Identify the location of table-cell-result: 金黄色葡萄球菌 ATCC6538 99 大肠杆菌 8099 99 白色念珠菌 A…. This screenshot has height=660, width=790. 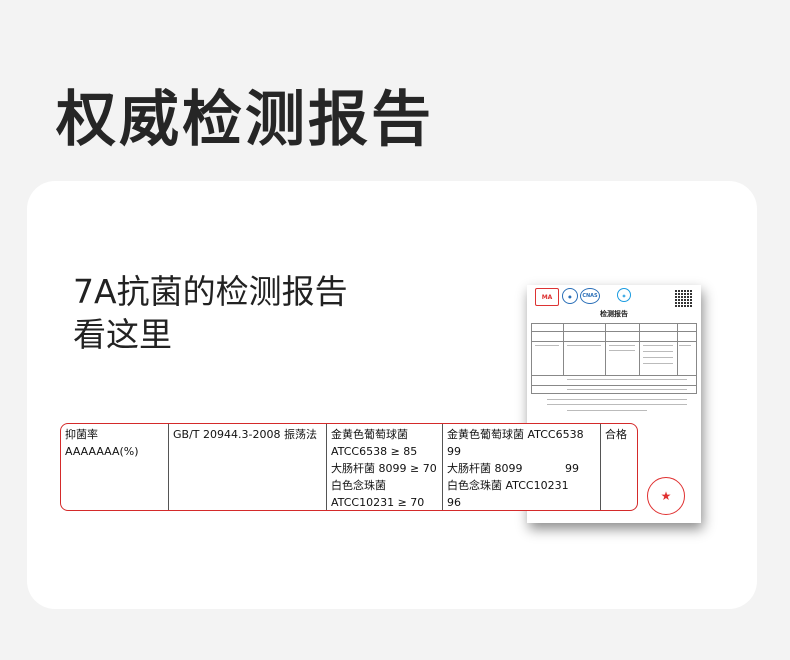
(522, 467).